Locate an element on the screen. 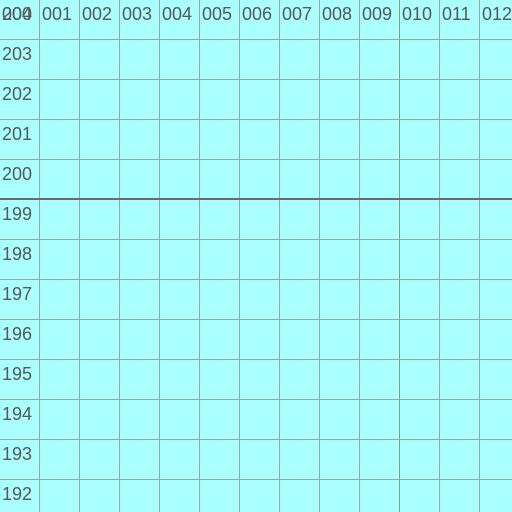  row-label: 199 is located at coordinates (17, 214).